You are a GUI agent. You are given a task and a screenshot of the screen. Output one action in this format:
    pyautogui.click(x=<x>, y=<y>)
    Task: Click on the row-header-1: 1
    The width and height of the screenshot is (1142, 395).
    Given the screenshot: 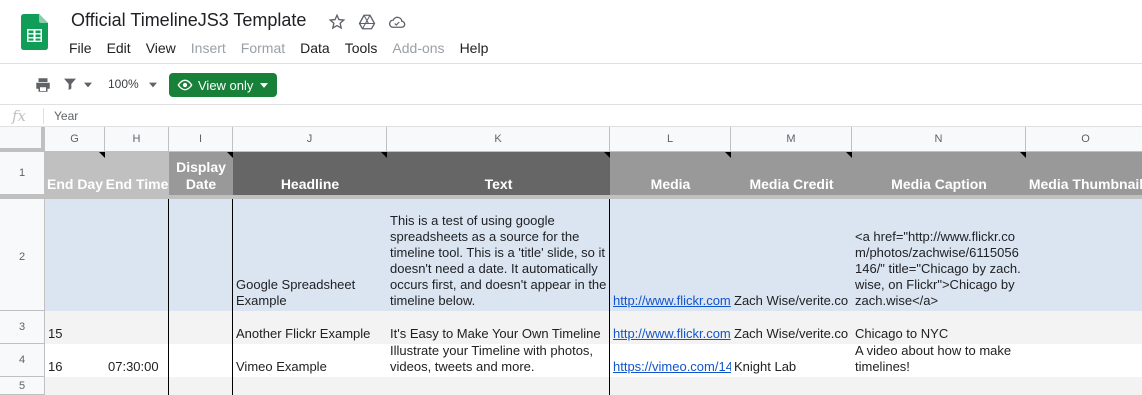 What is the action you would take?
    pyautogui.click(x=22, y=173)
    